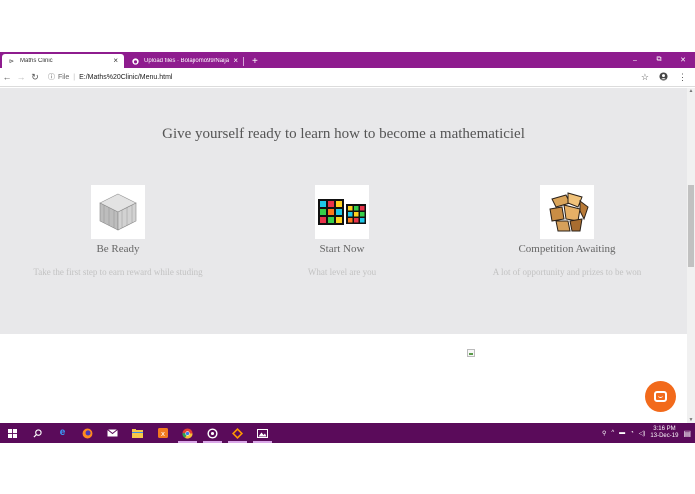  What do you see at coordinates (62, 433) in the screenshot?
I see `edge-icon: e` at bounding box center [62, 433].